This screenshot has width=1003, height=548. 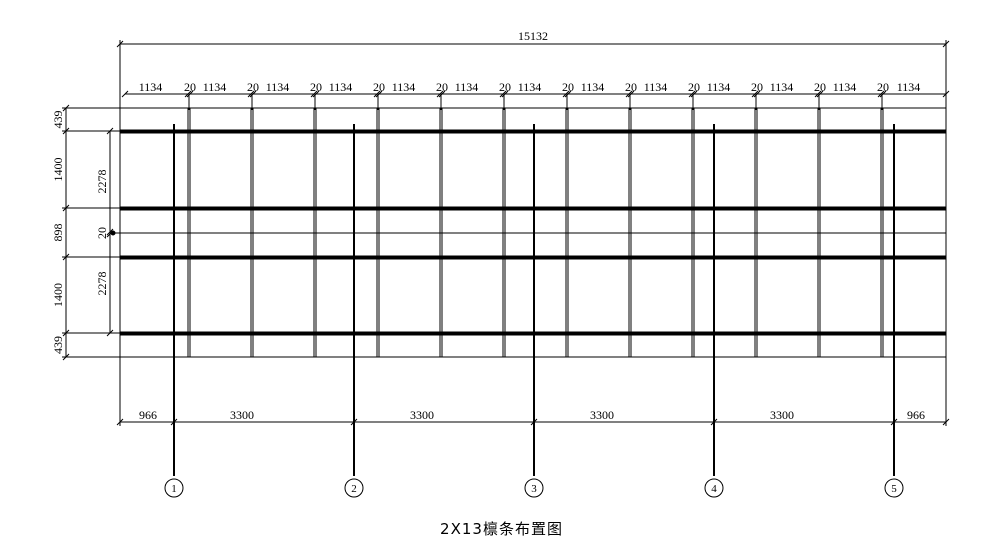 What do you see at coordinates (58, 233) in the screenshot?
I see `outer-dimension-label: 898` at bounding box center [58, 233].